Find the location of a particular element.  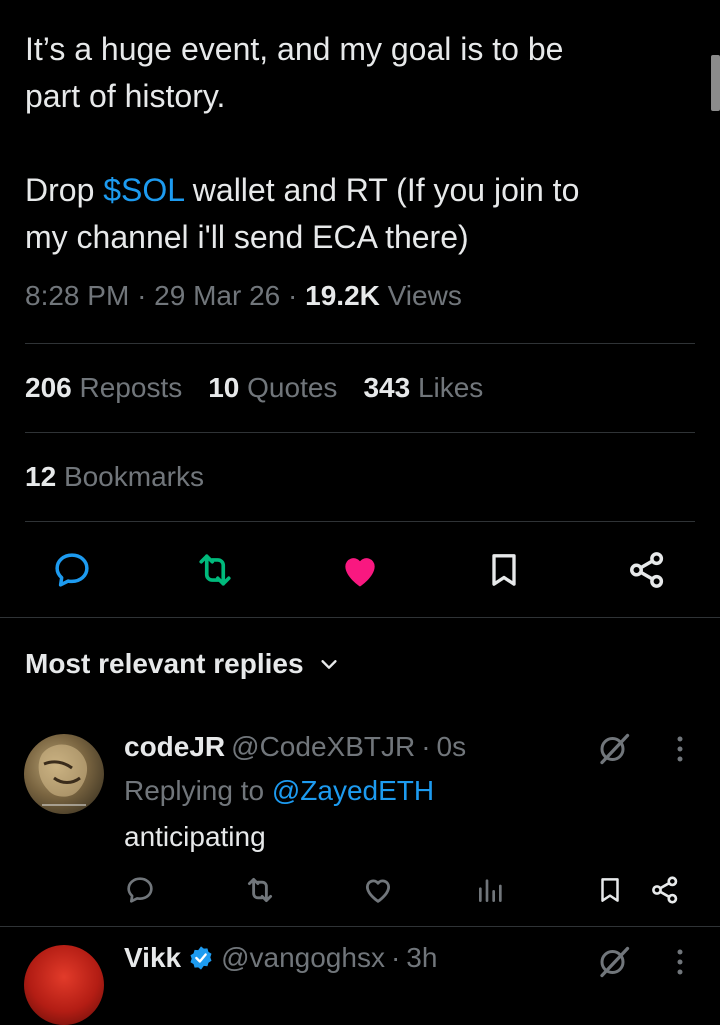

replying-to-mention: @ZayedETH is located at coordinates (353, 790).